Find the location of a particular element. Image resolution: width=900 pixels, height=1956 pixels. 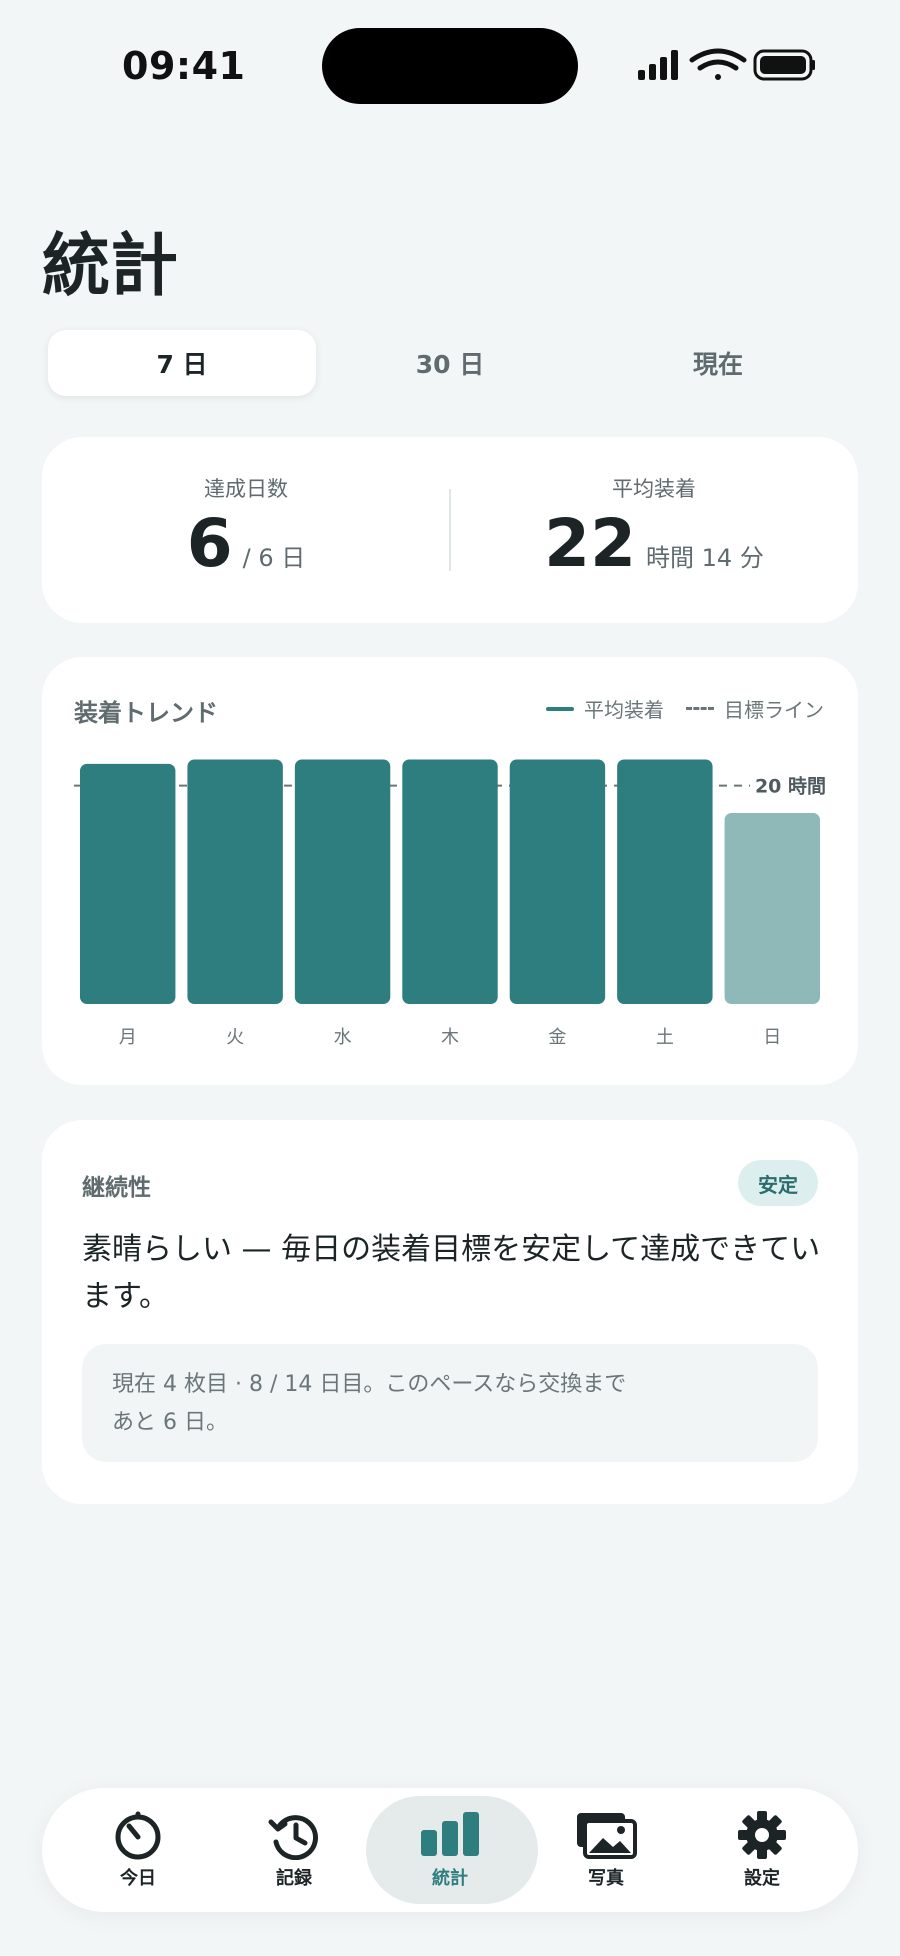

chart-title: 装着トレンド is located at coordinates (146, 713).